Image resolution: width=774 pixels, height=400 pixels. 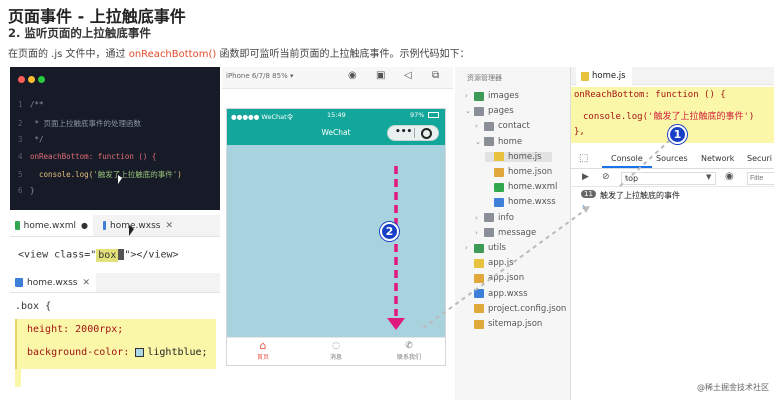 I want to click on scroll-arrow-head, so click(x=396, y=324).